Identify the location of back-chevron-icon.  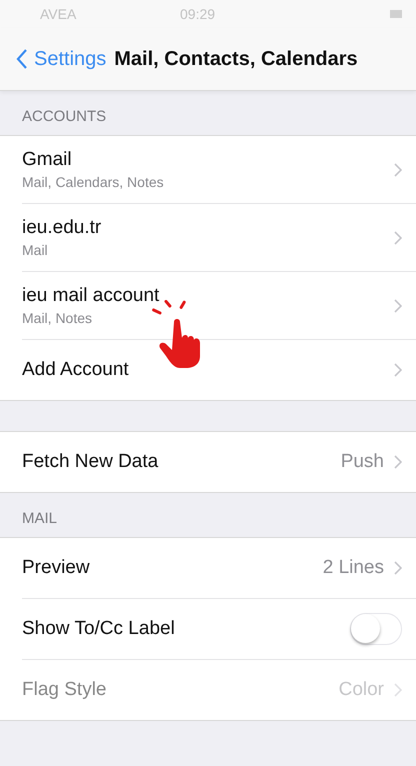
(22, 59).